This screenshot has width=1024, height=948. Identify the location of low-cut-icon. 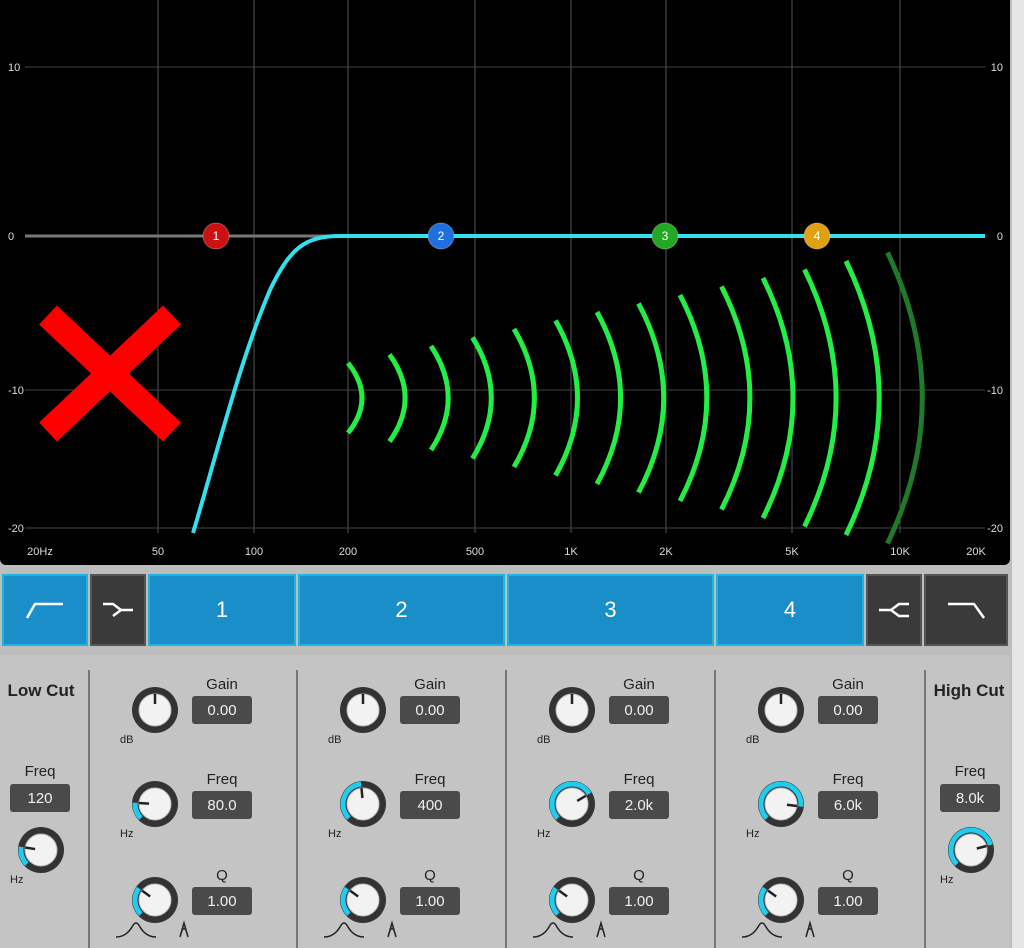
(44, 610).